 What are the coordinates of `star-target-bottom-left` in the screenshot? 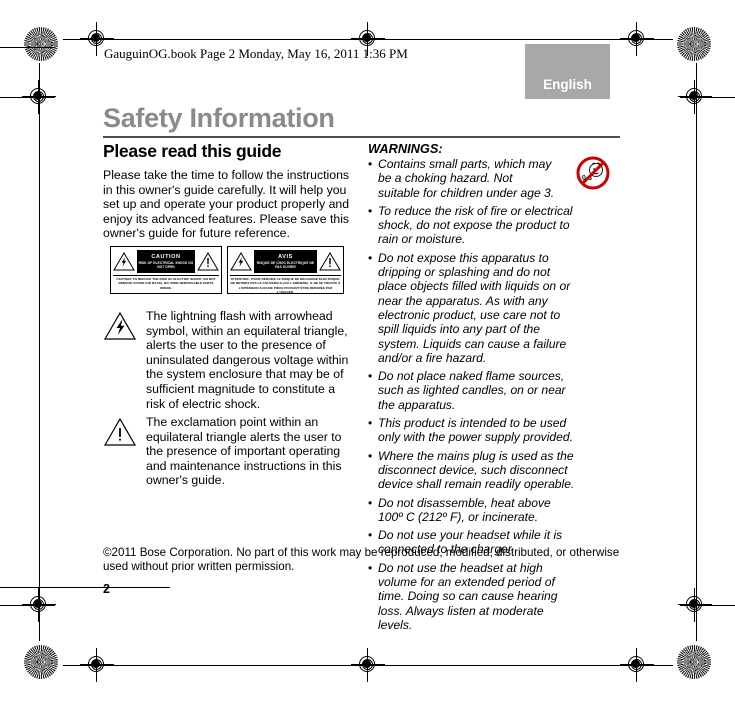 It's located at (41, 662).